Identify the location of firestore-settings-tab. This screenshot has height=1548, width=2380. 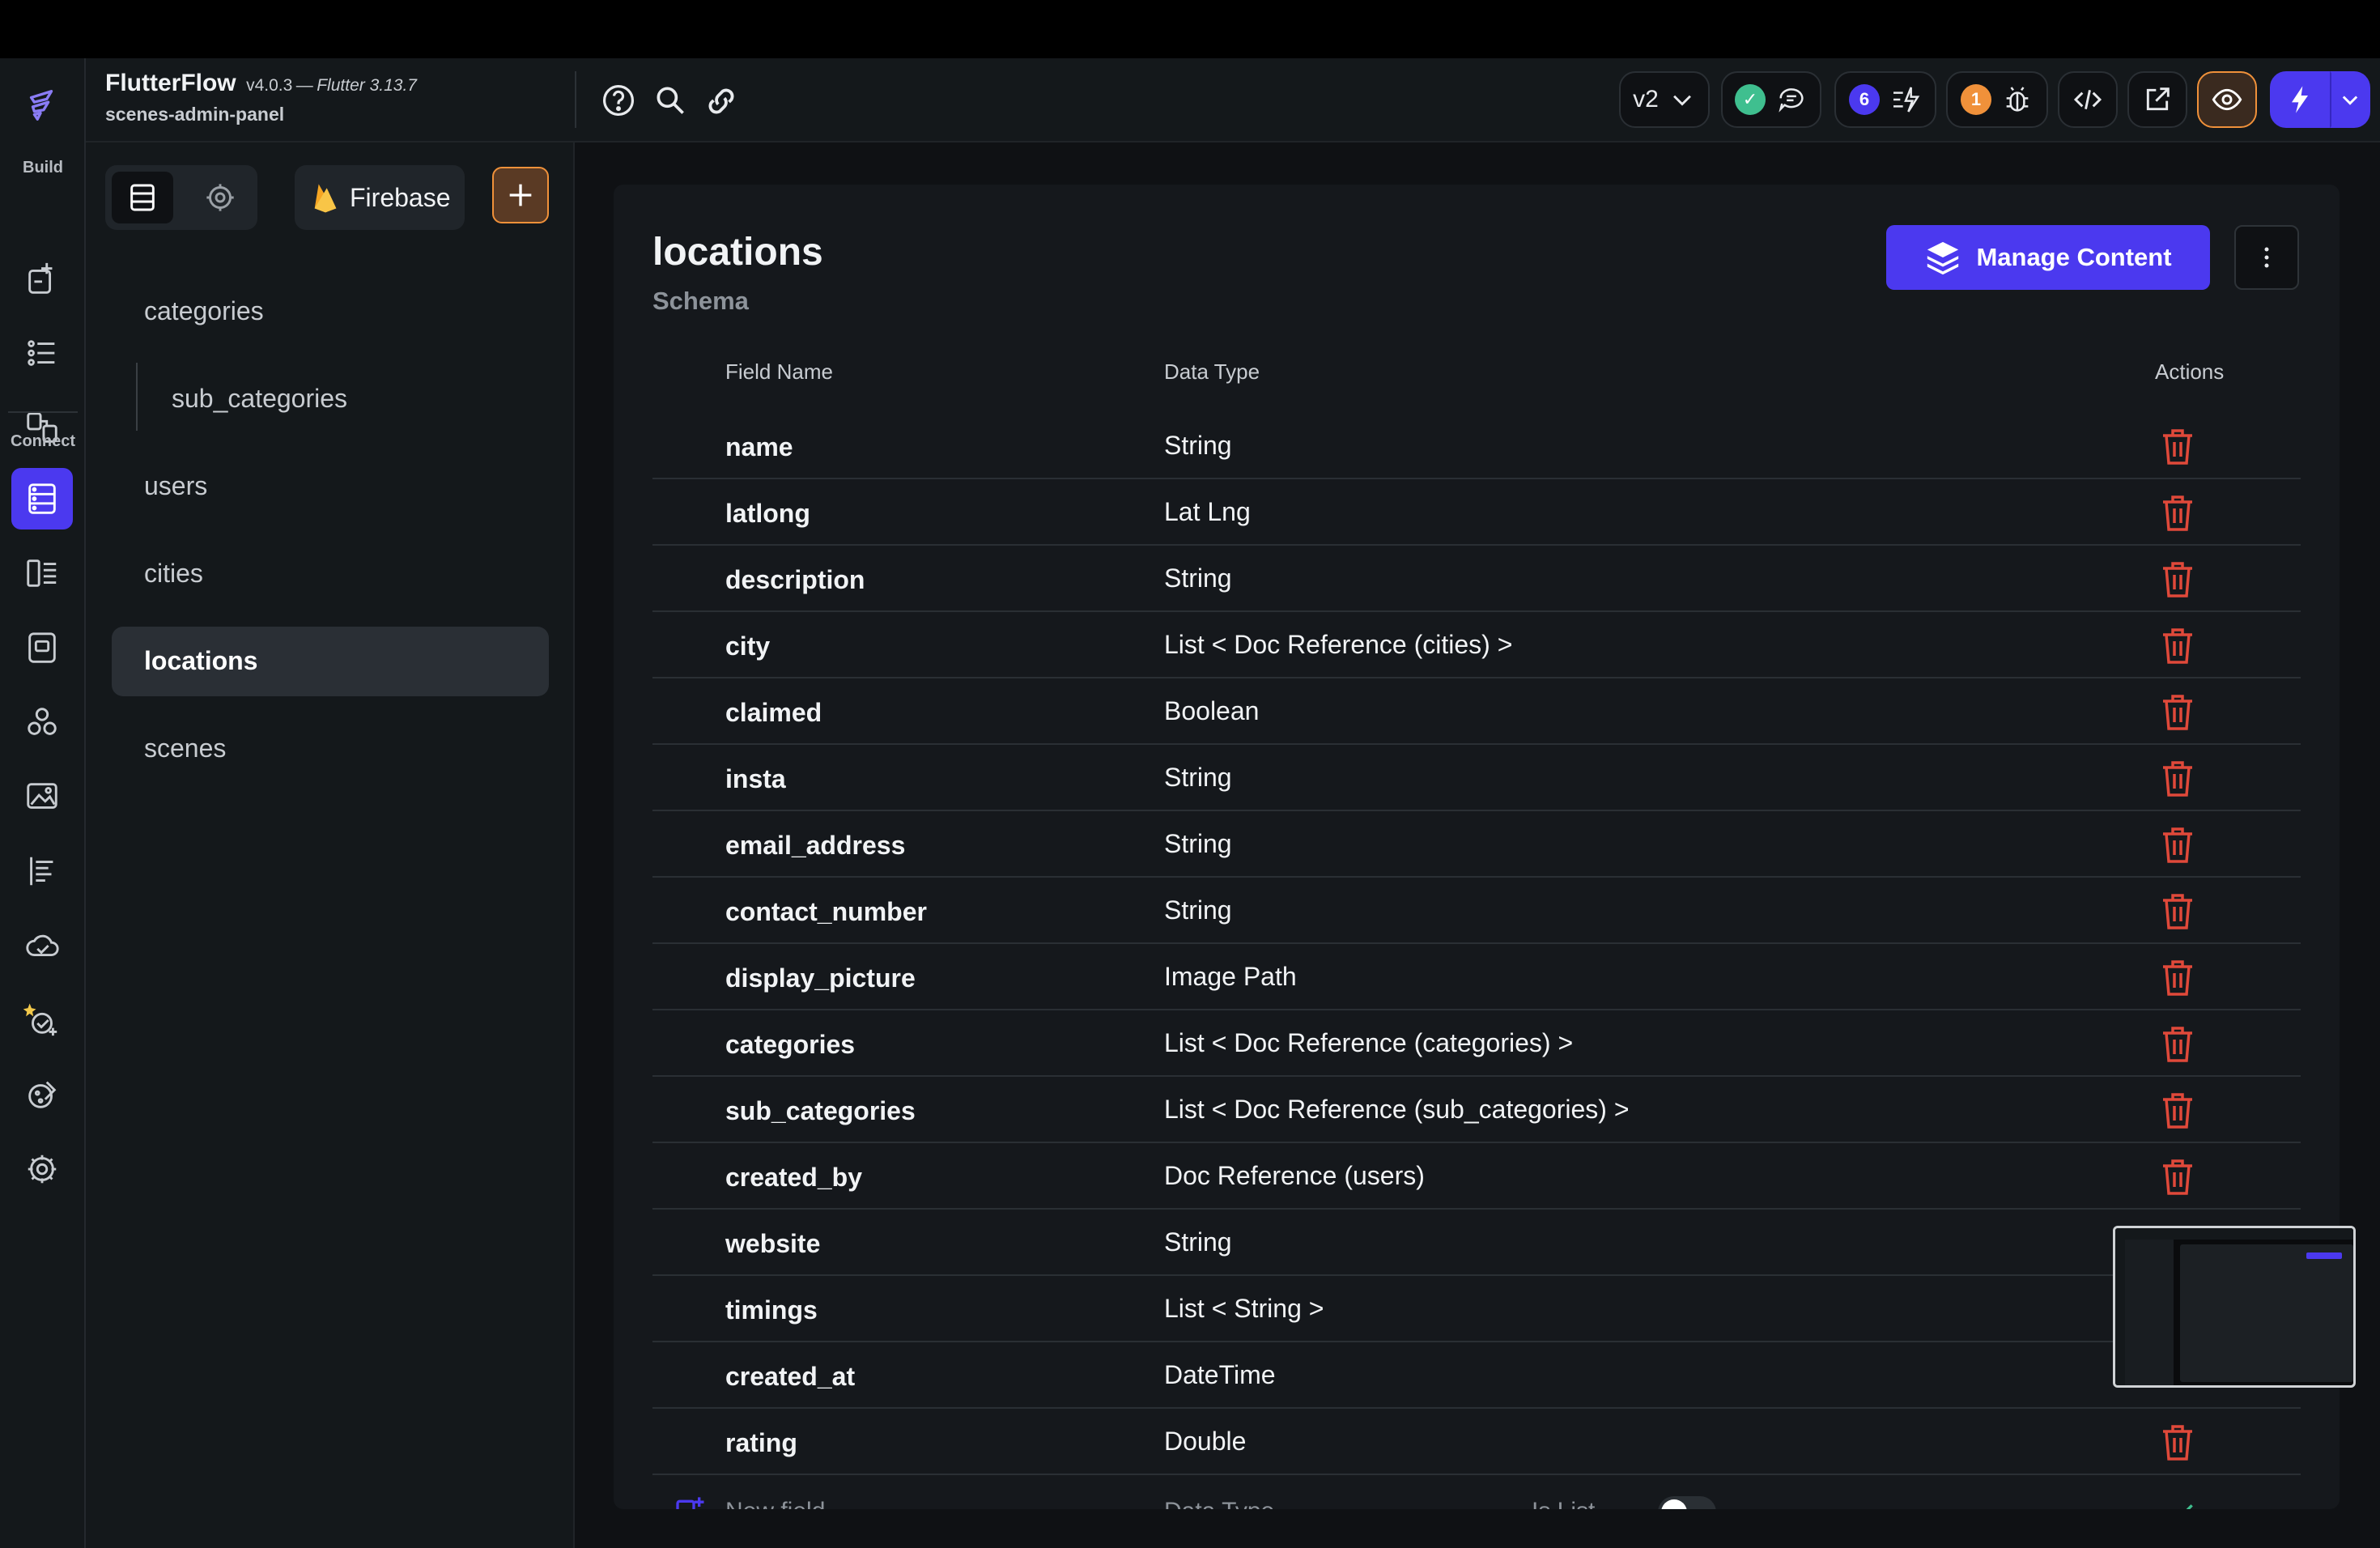
(220, 198).